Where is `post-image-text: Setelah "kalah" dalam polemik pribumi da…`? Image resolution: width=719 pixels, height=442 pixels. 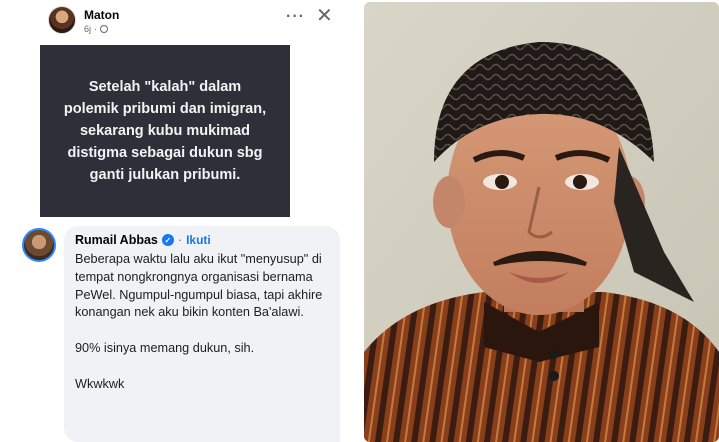 post-image-text: Setelah "kalah" dalam polemik pribumi da… is located at coordinates (165, 131).